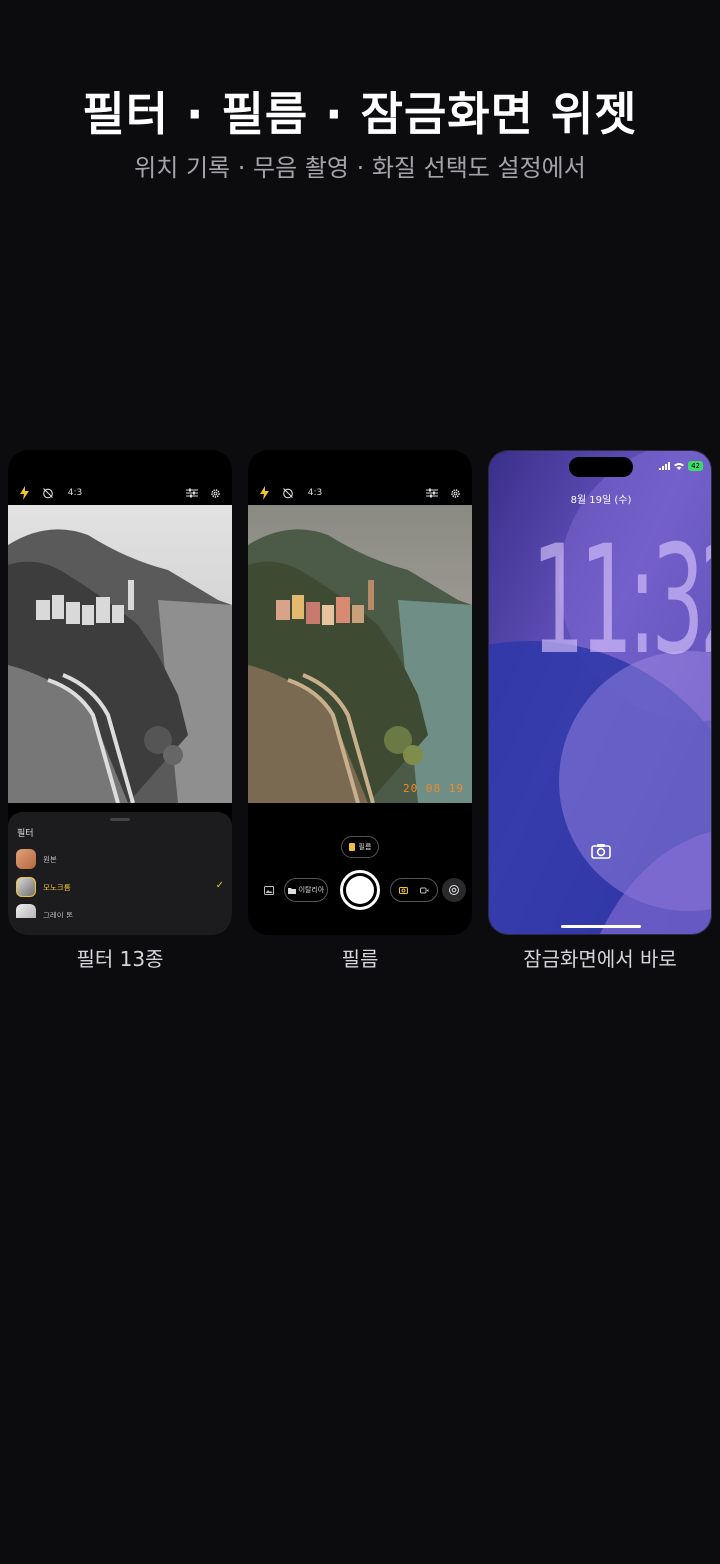  What do you see at coordinates (120, 873) in the screenshot?
I see `filter-sheet: 필터 원본 모노크롬 ✓ 그레이 톤` at bounding box center [120, 873].